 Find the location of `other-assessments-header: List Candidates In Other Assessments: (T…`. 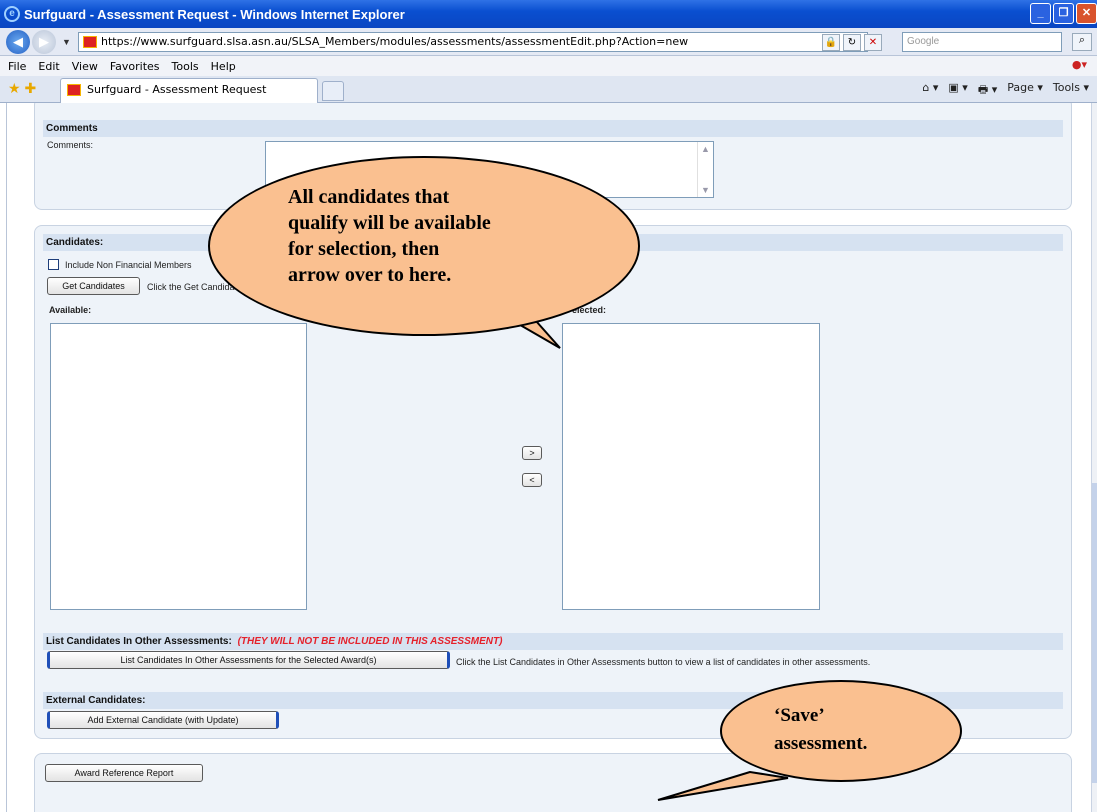

other-assessments-header: List Candidates In Other Assessments: (T… is located at coordinates (553, 641).